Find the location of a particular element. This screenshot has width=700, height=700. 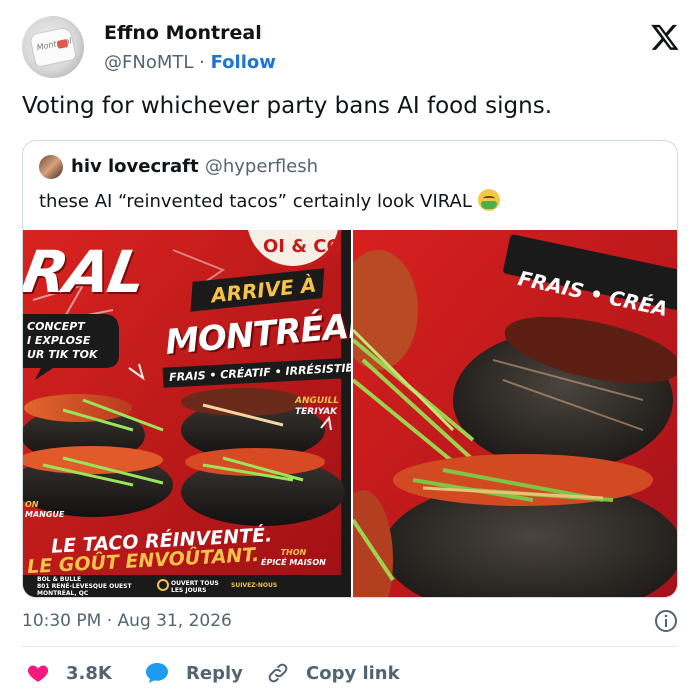

avatar-bag-logo is located at coordinates (62, 43).